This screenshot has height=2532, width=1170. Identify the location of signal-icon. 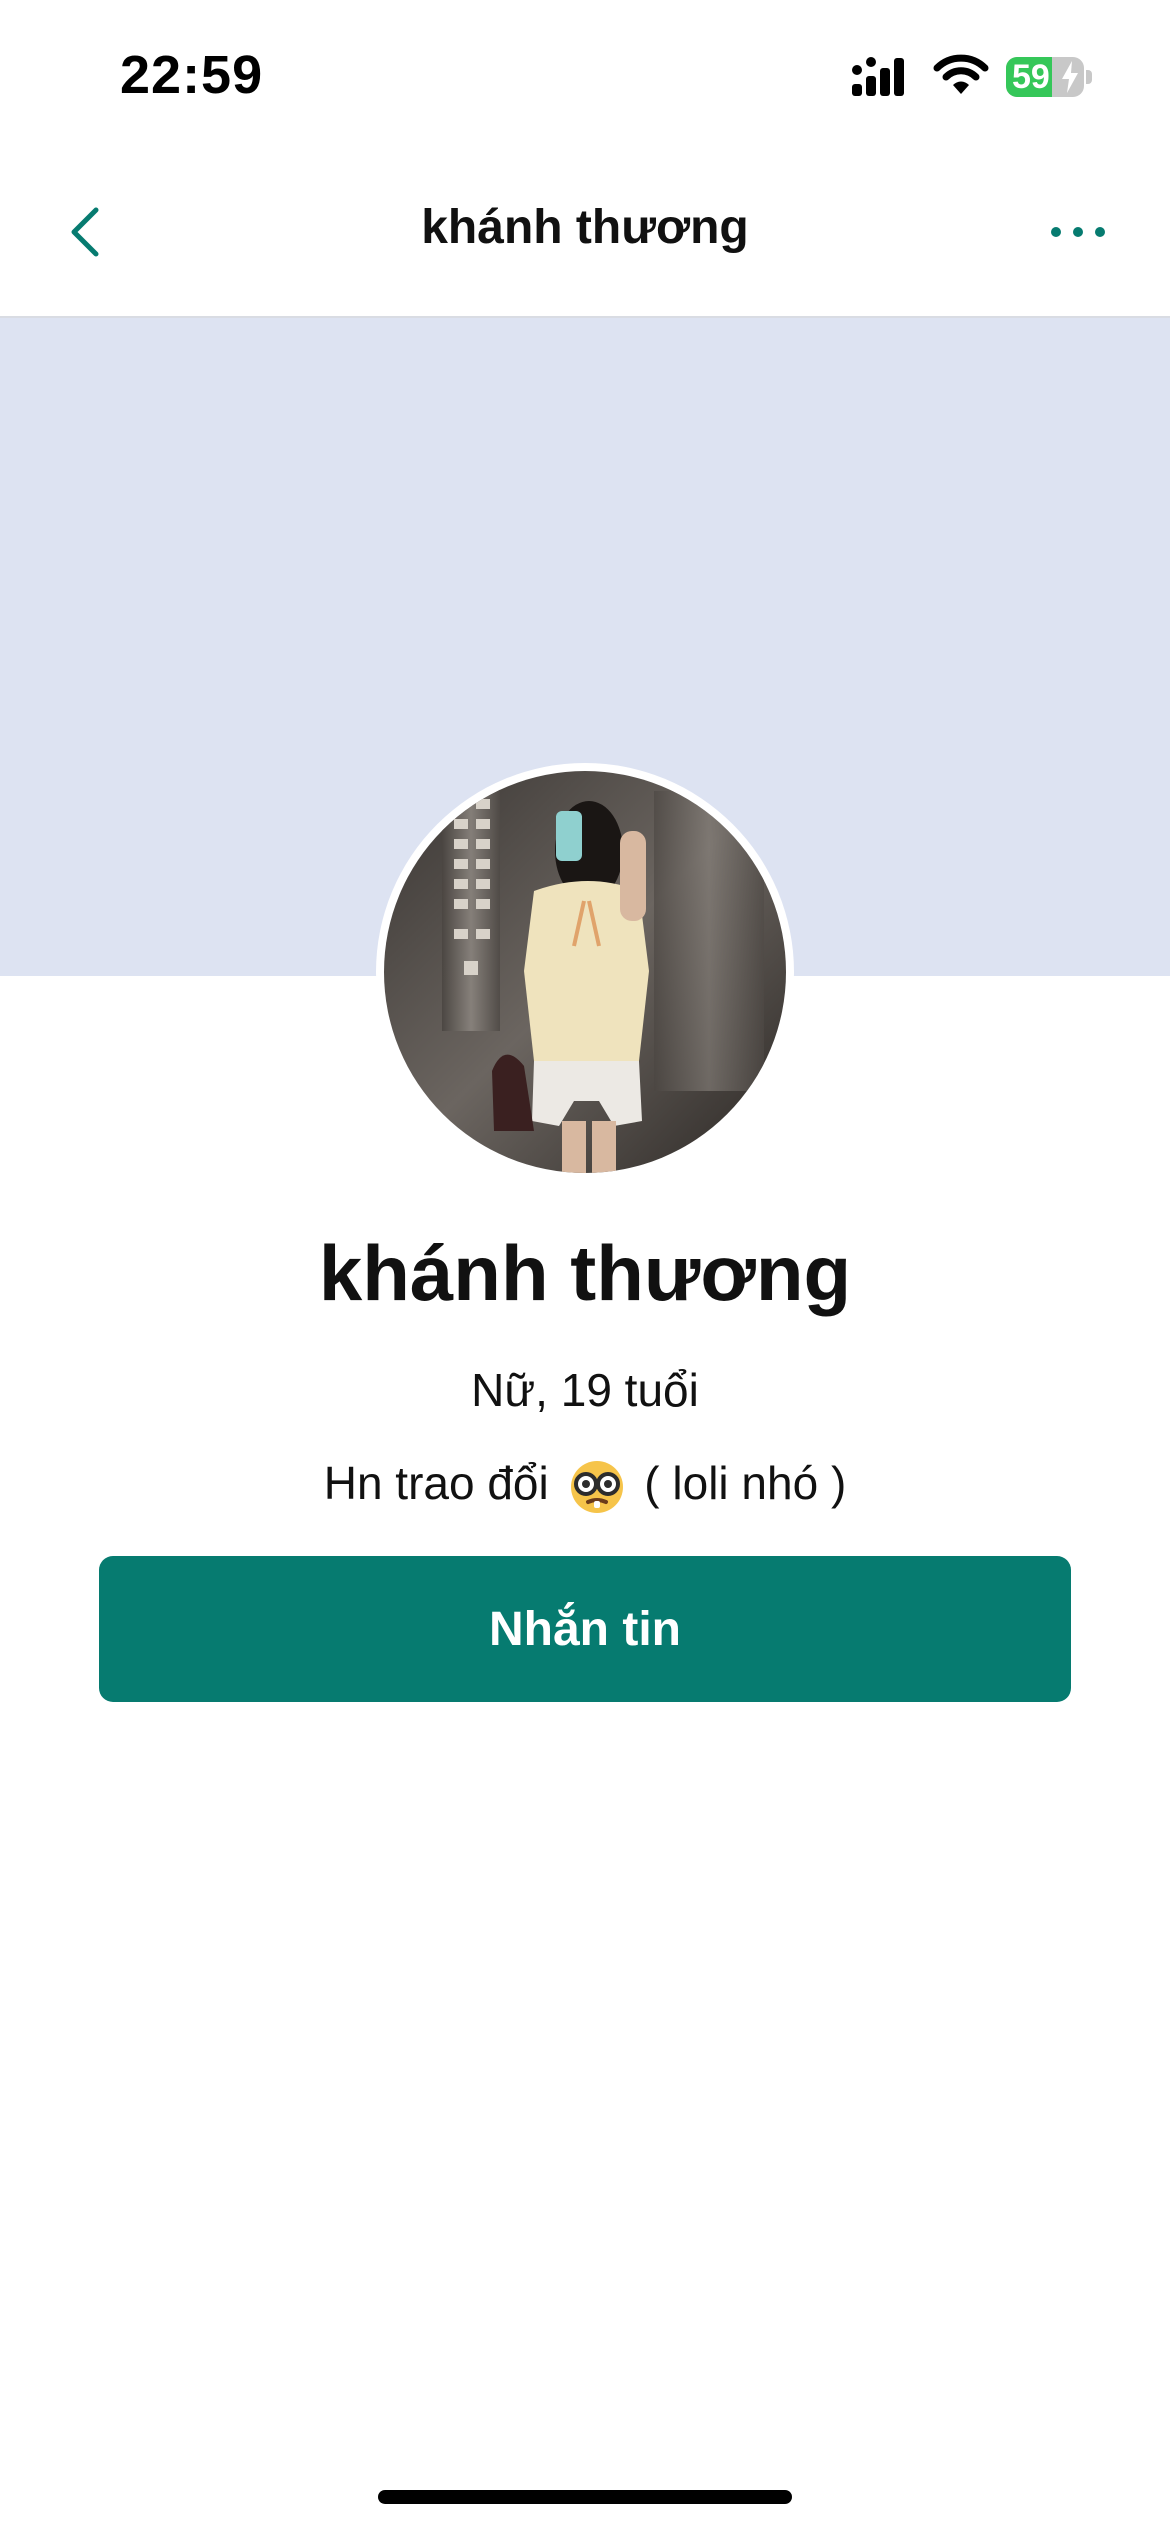
(878, 76).